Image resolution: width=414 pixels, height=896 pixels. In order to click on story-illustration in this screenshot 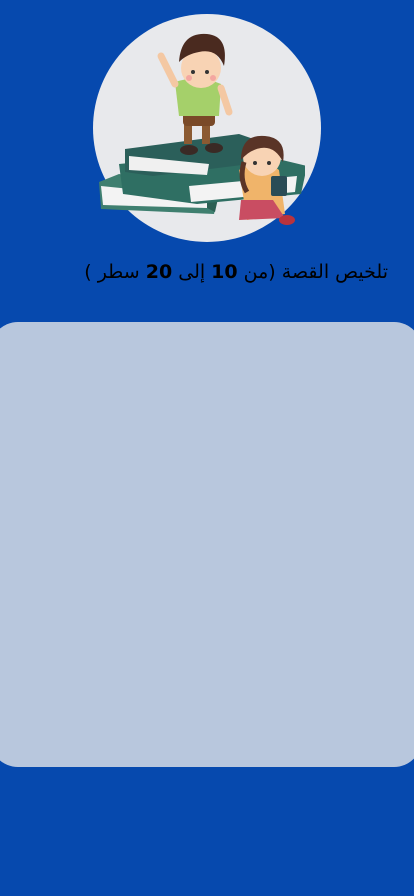, I will do `click(207, 128)`.